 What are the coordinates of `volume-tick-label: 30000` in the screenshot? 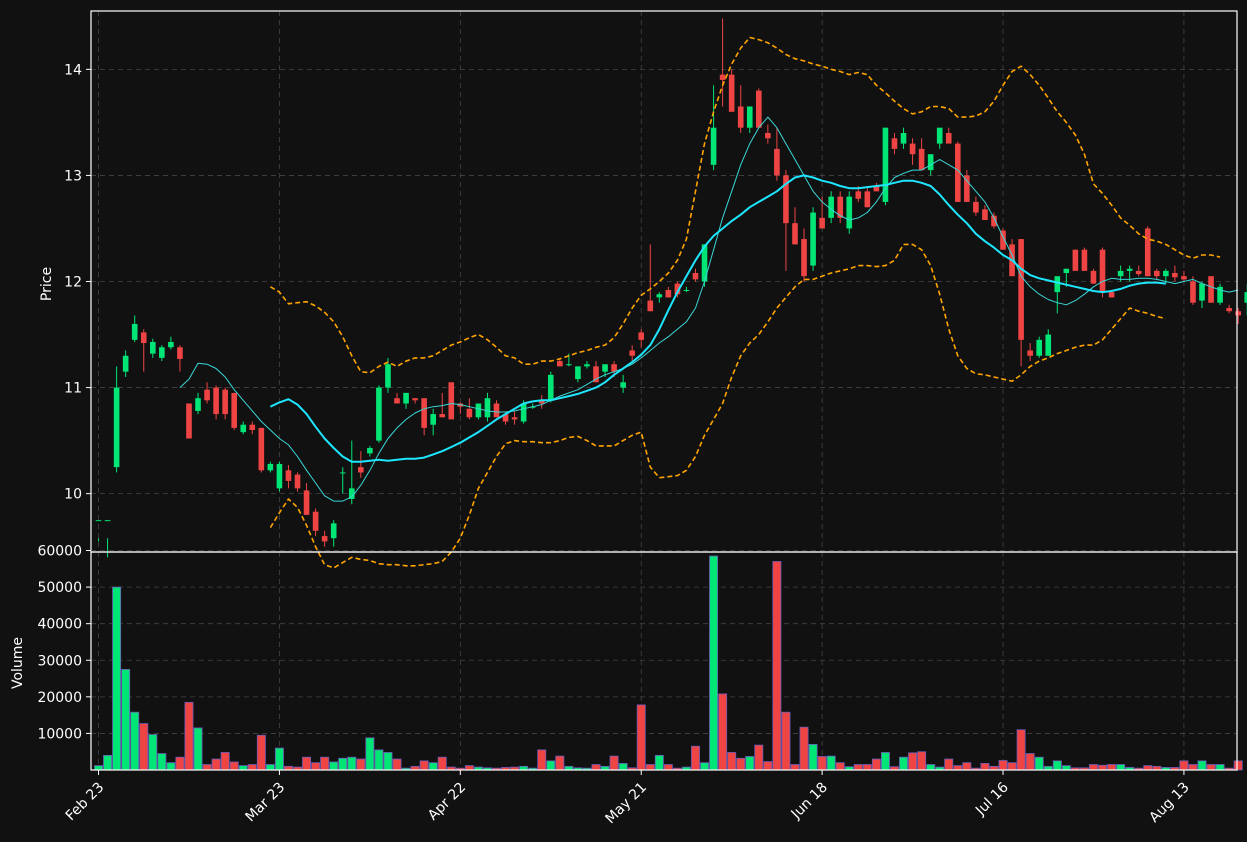 It's located at (59, 661).